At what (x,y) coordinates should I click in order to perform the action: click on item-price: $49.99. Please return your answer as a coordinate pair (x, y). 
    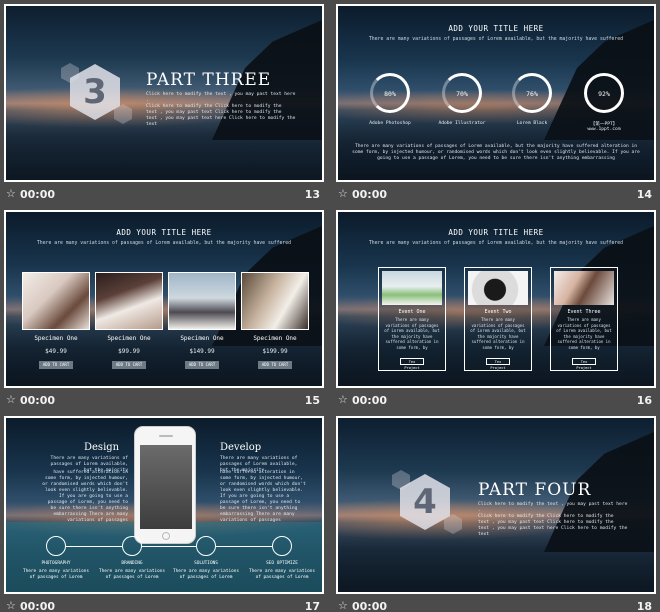
    Looking at the image, I should click on (56, 351).